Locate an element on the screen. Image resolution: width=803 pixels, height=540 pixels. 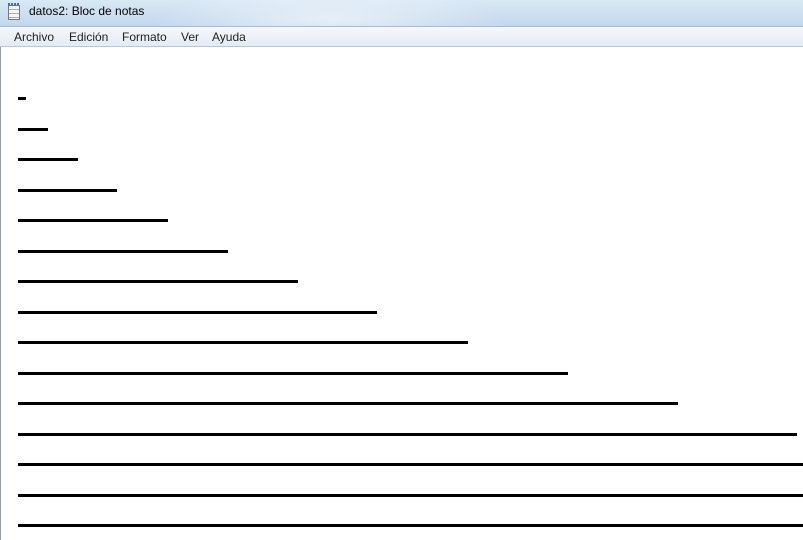
menu-ayuda: Ayuda is located at coordinates (229, 37).